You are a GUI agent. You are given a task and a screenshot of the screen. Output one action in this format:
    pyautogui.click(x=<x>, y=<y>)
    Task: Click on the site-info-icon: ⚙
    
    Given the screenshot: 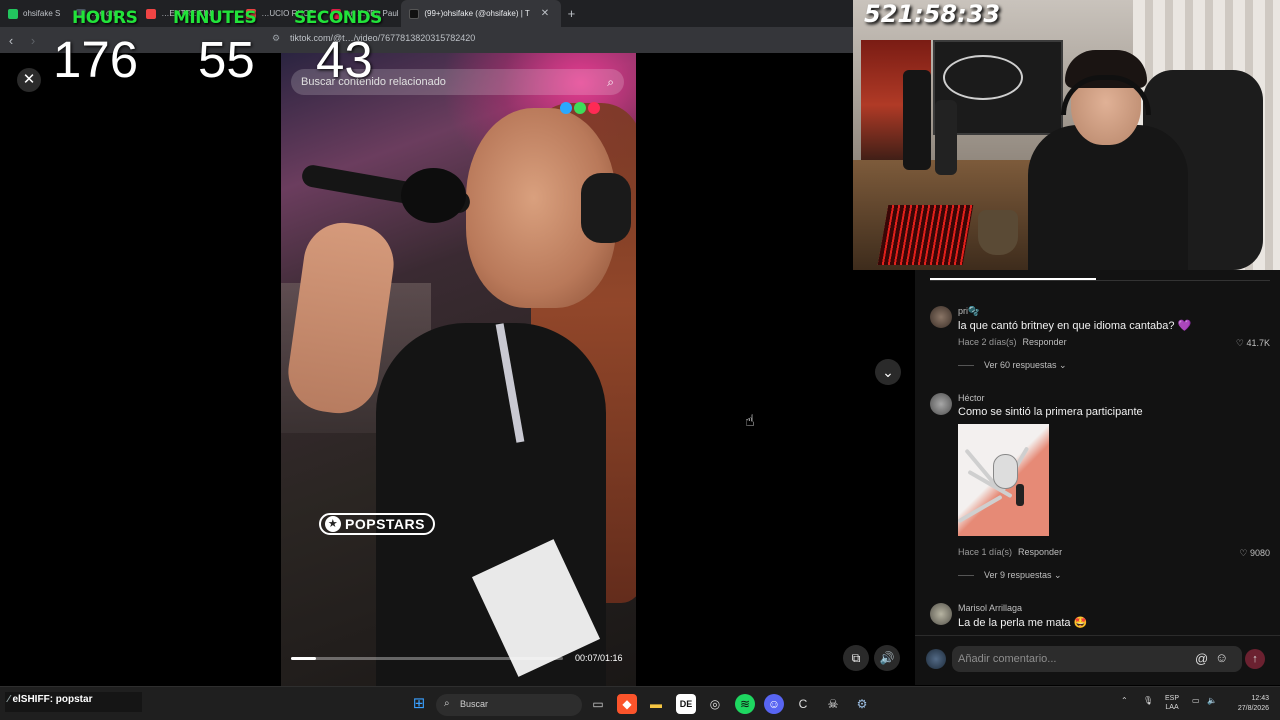 What is the action you would take?
    pyautogui.click(x=276, y=38)
    